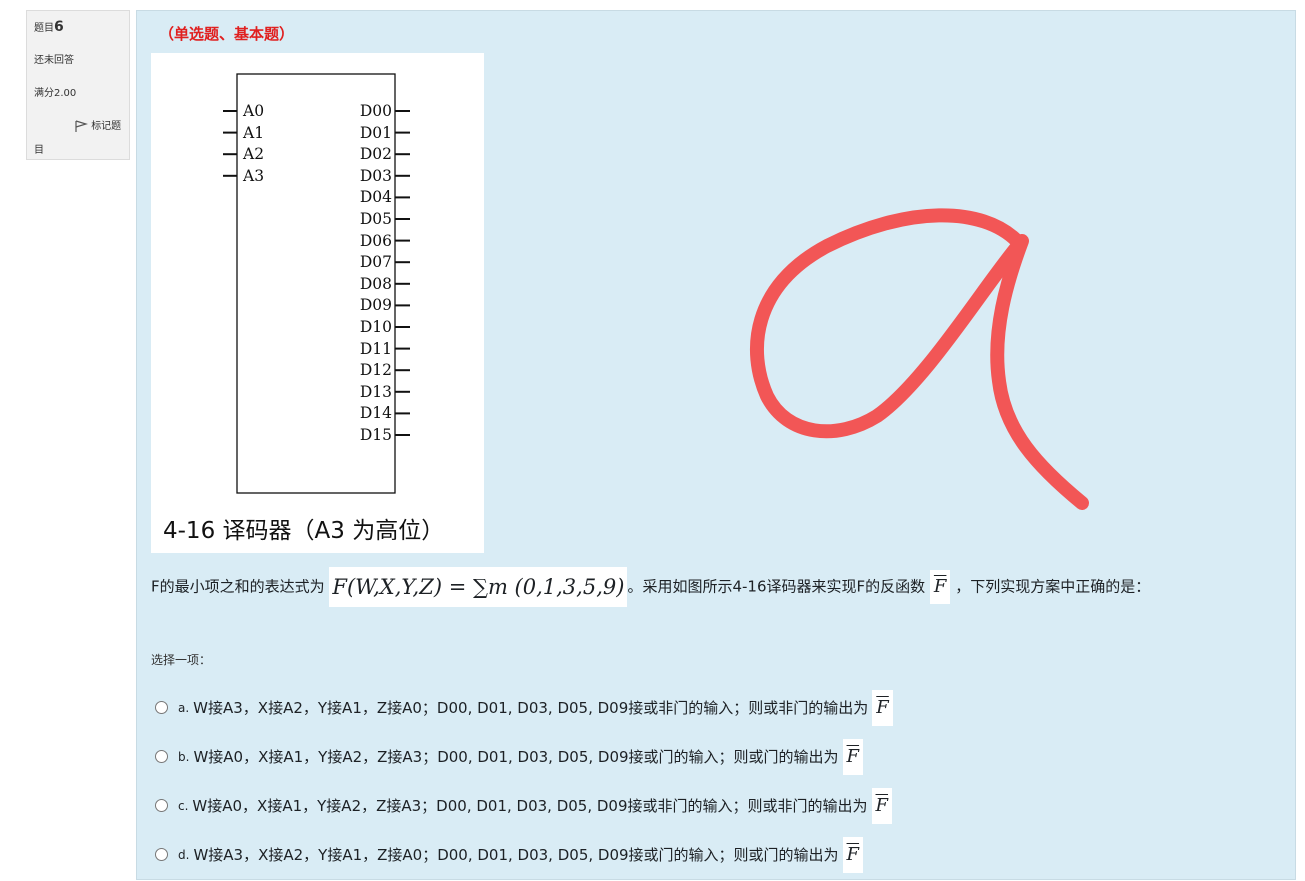  Describe the element at coordinates (375, 413) in the screenshot. I see `output-pin-label: D14` at that location.